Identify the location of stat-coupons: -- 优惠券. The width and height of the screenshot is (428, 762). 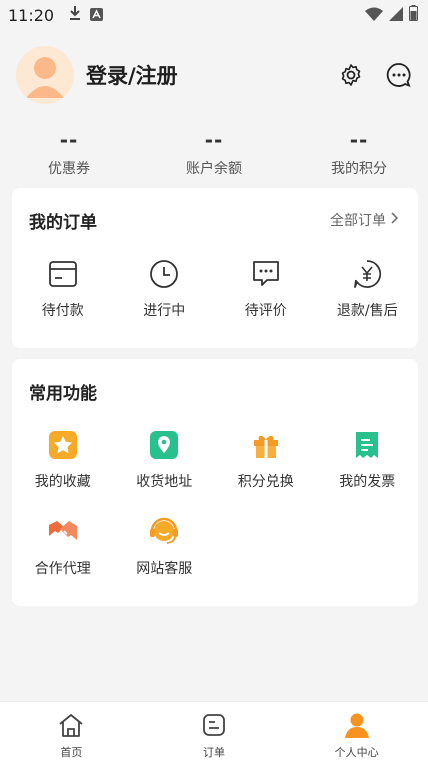
(69, 153).